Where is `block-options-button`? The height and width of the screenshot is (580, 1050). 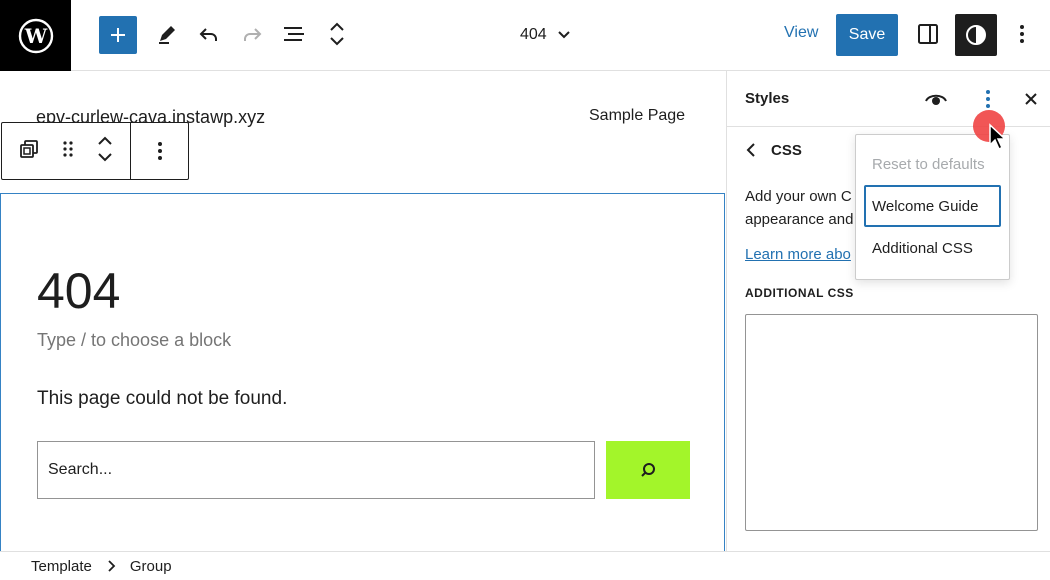
block-options-button is located at coordinates (159, 151).